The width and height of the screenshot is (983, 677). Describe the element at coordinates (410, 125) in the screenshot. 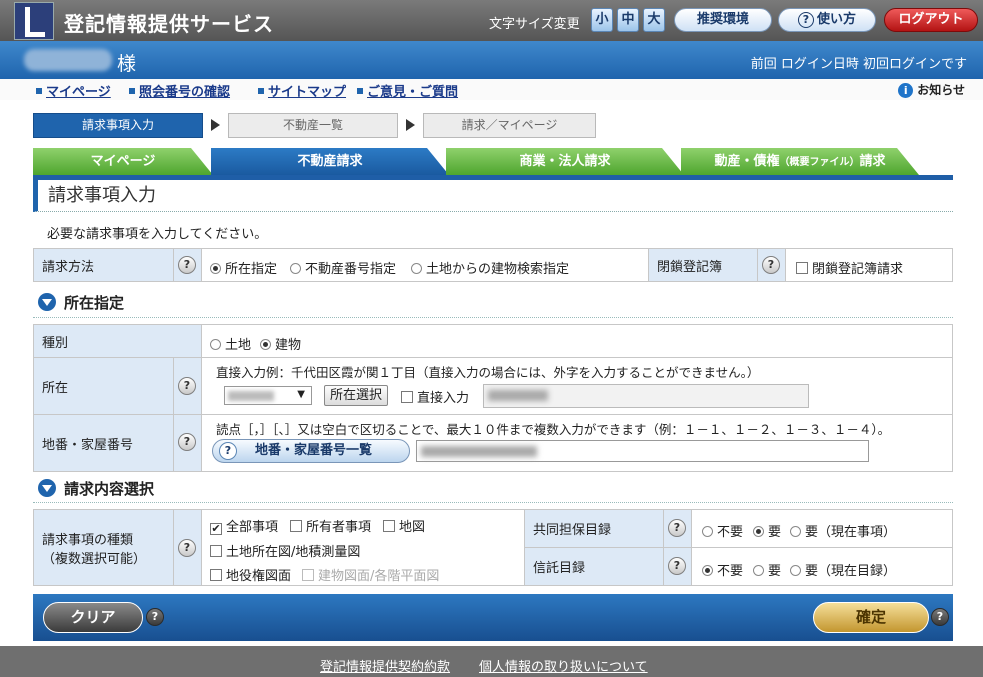

I see `step-arrow-icon` at that location.